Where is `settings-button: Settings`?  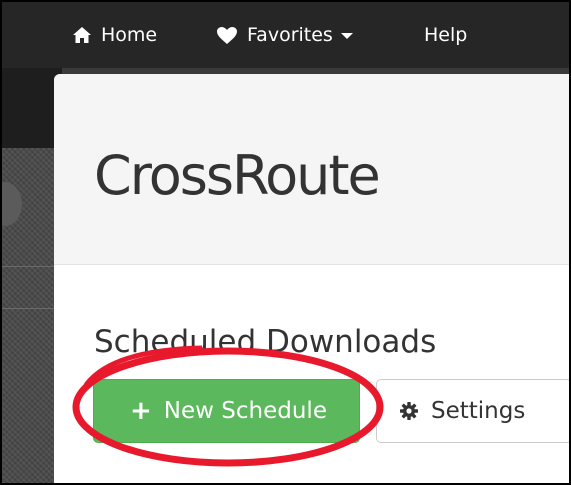
settings-button: Settings is located at coordinates (472, 411).